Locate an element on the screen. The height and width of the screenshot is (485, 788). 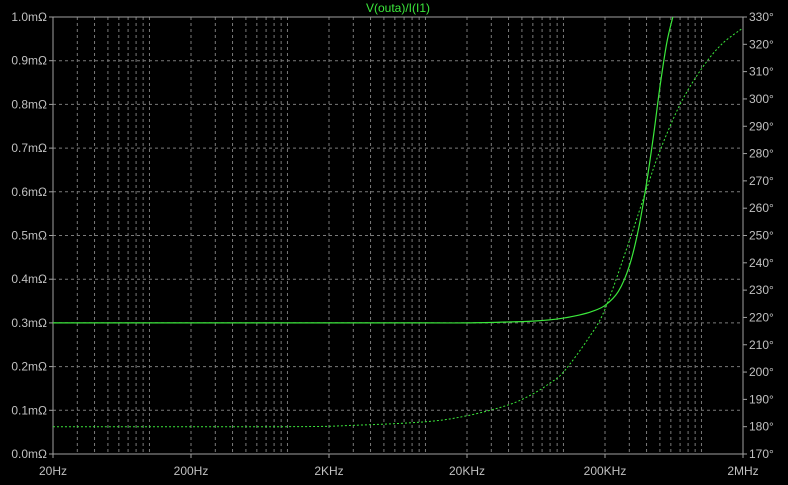
x-tick-label: 20Hz is located at coordinates (53, 471).